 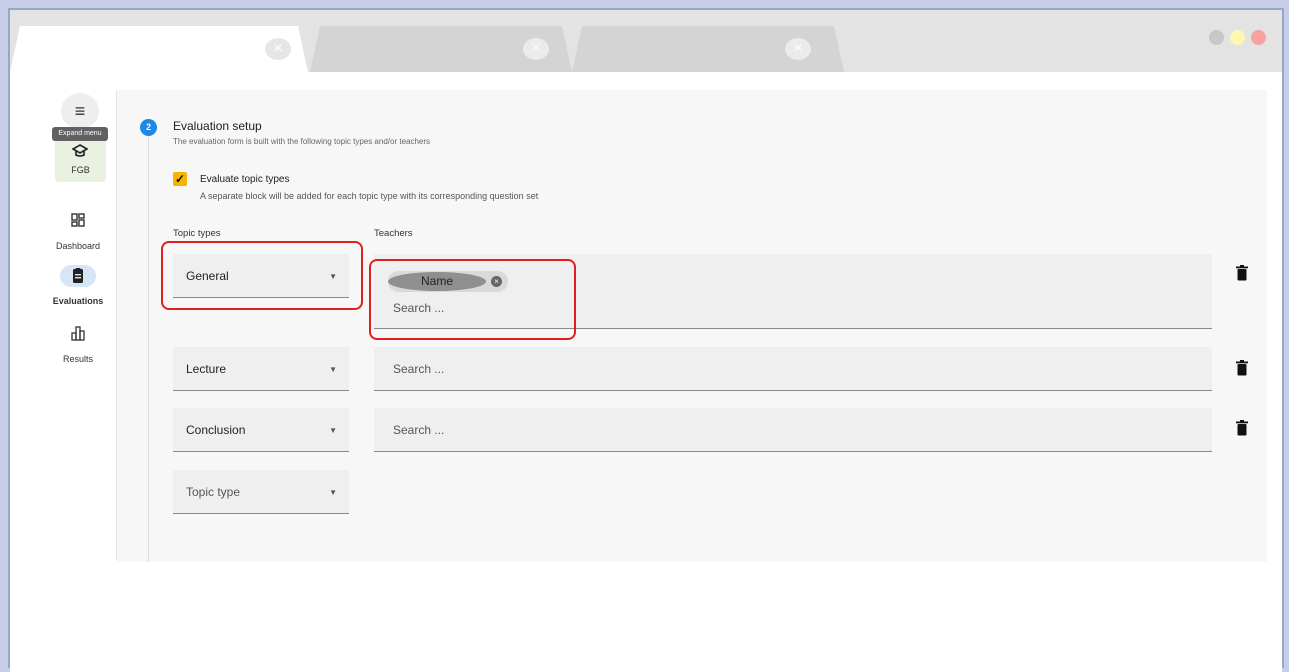 What do you see at coordinates (262, 275) in the screenshot?
I see `highlight-topic-select` at bounding box center [262, 275].